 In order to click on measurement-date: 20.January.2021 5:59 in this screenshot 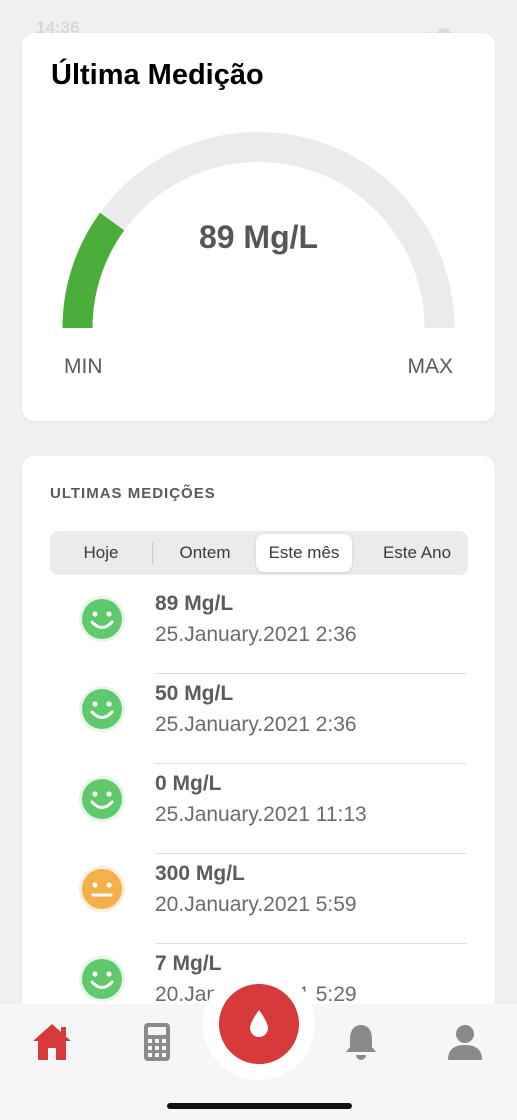, I will do `click(256, 904)`.